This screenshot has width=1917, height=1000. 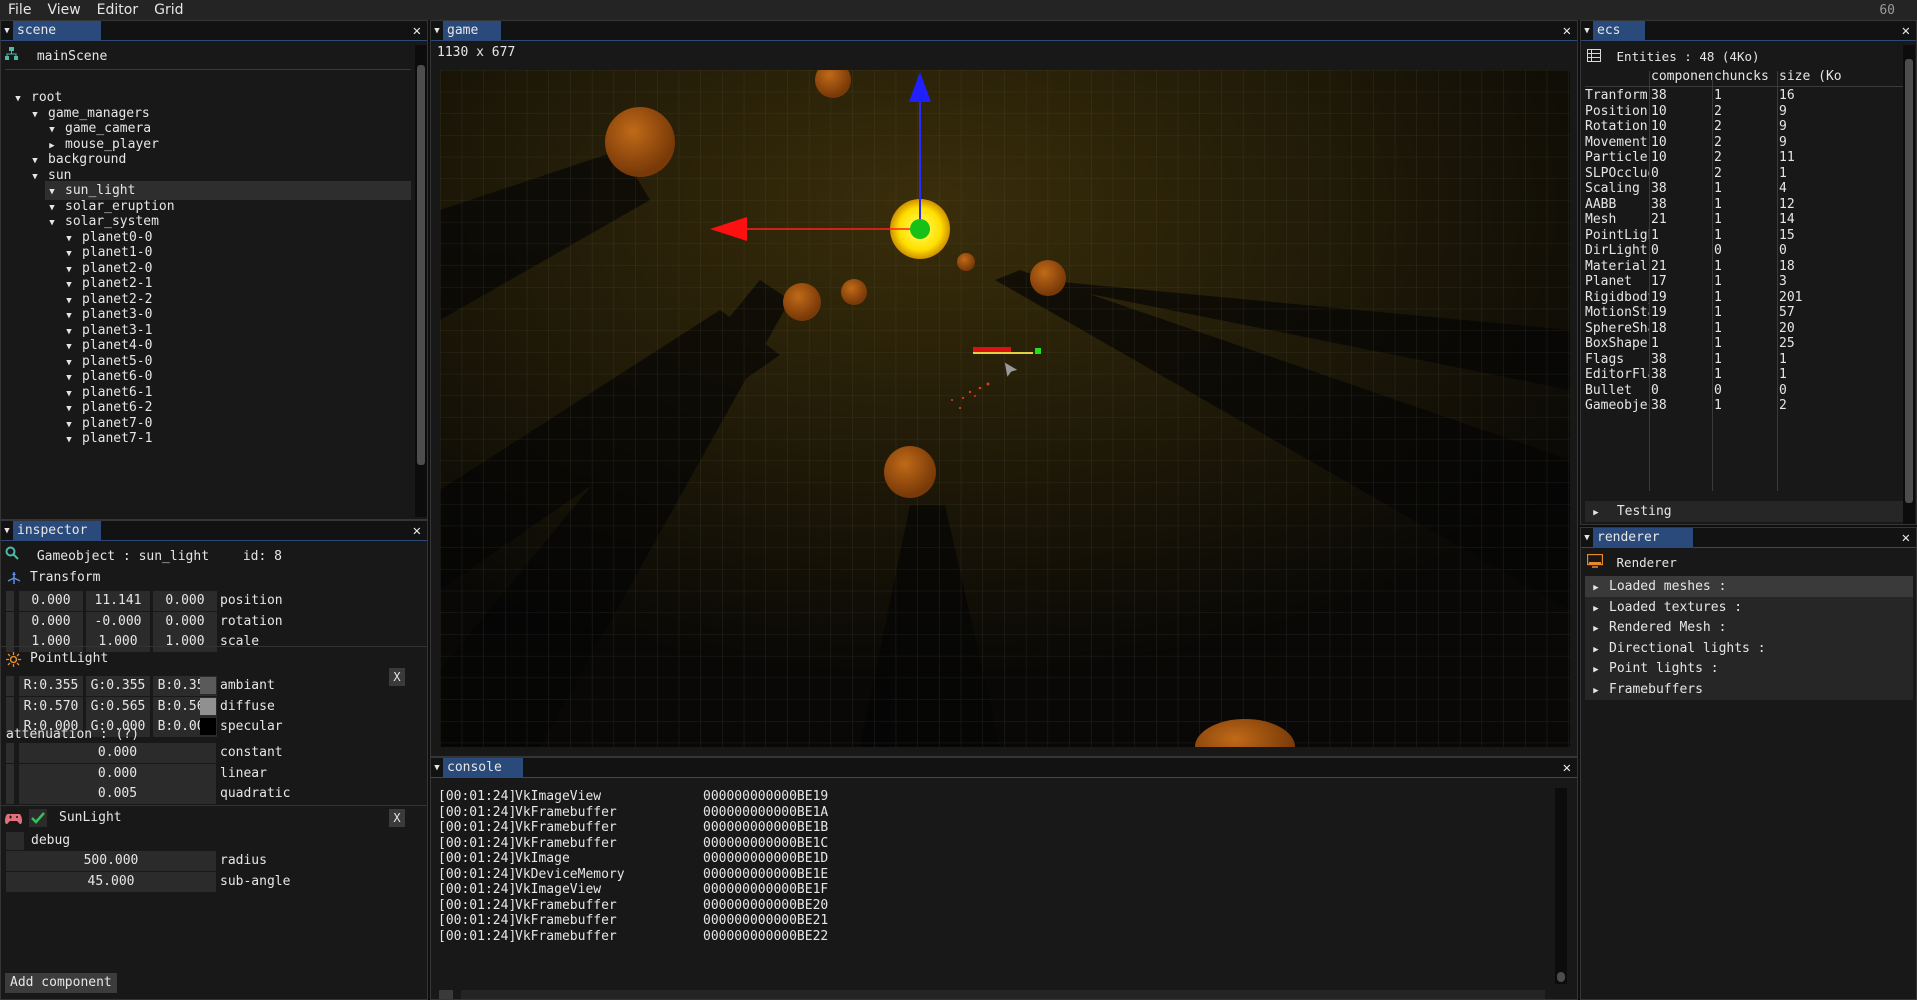 What do you see at coordinates (117, 794) in the screenshot?
I see `attenuation-quadratic-input: 0.005` at bounding box center [117, 794].